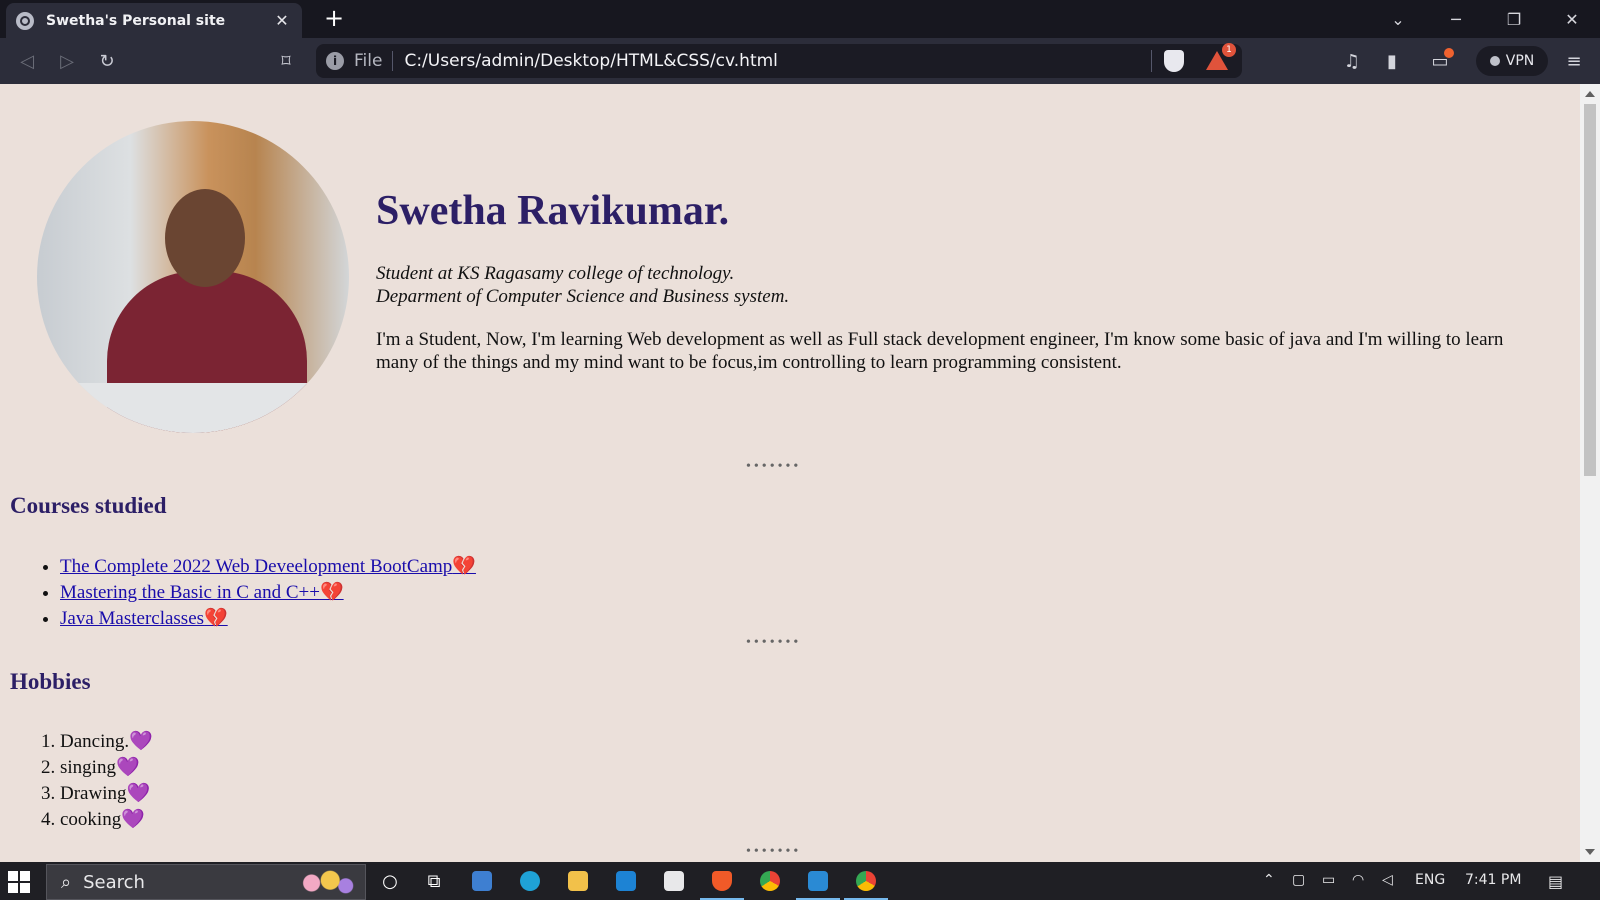  I want to click on list-item: Mastering the Basic in C and C++💔, so click(268, 593).